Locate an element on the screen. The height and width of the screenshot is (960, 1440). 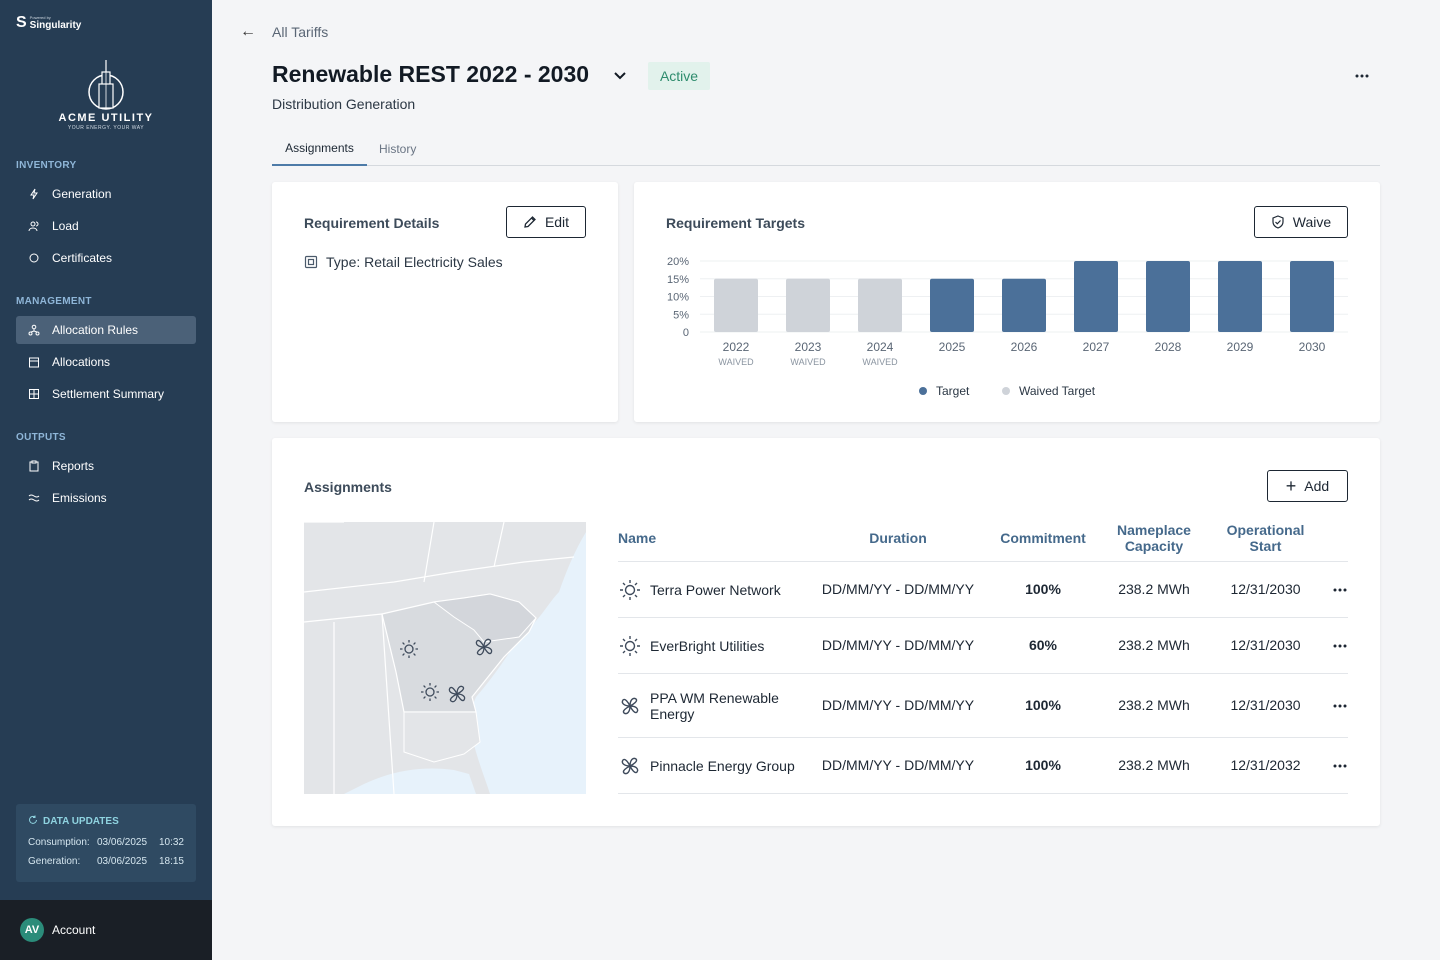
row-name: PPA WM Renewable Energy is located at coordinates (708, 706).